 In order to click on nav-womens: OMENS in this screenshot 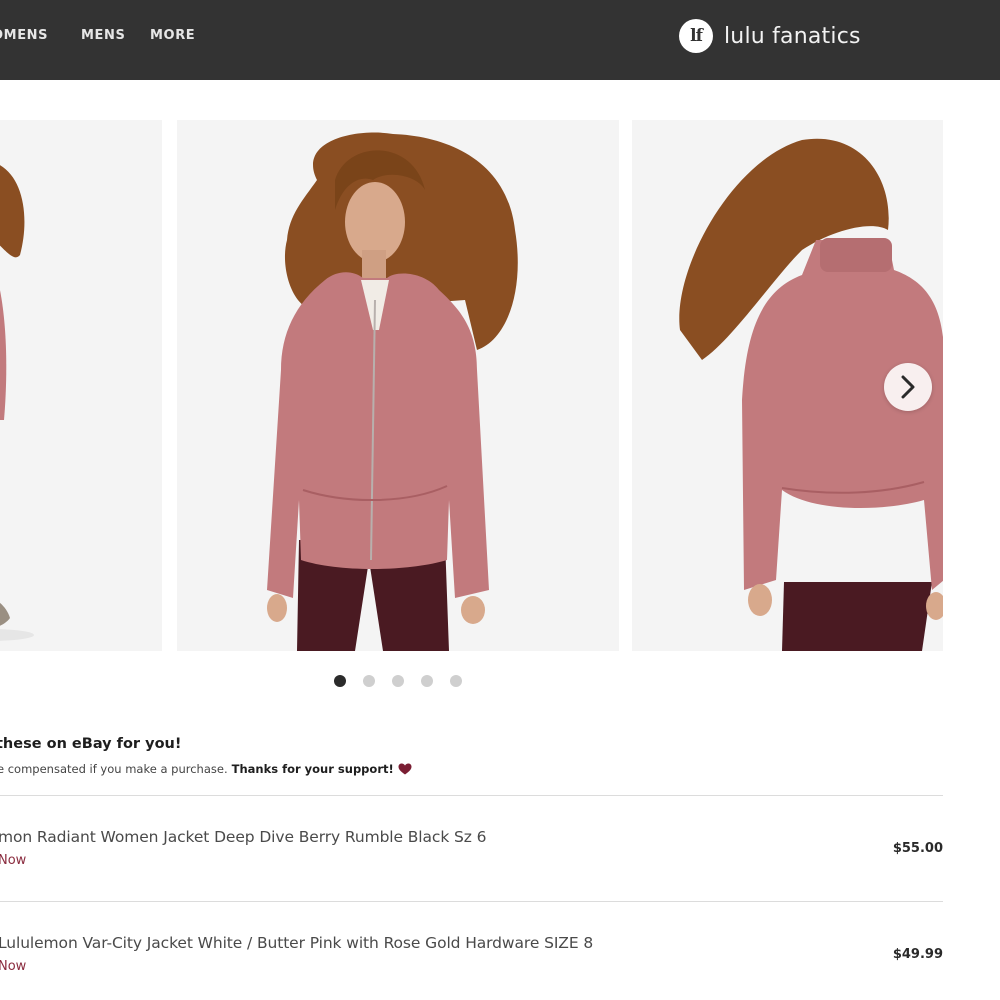, I will do `click(24, 35)`.